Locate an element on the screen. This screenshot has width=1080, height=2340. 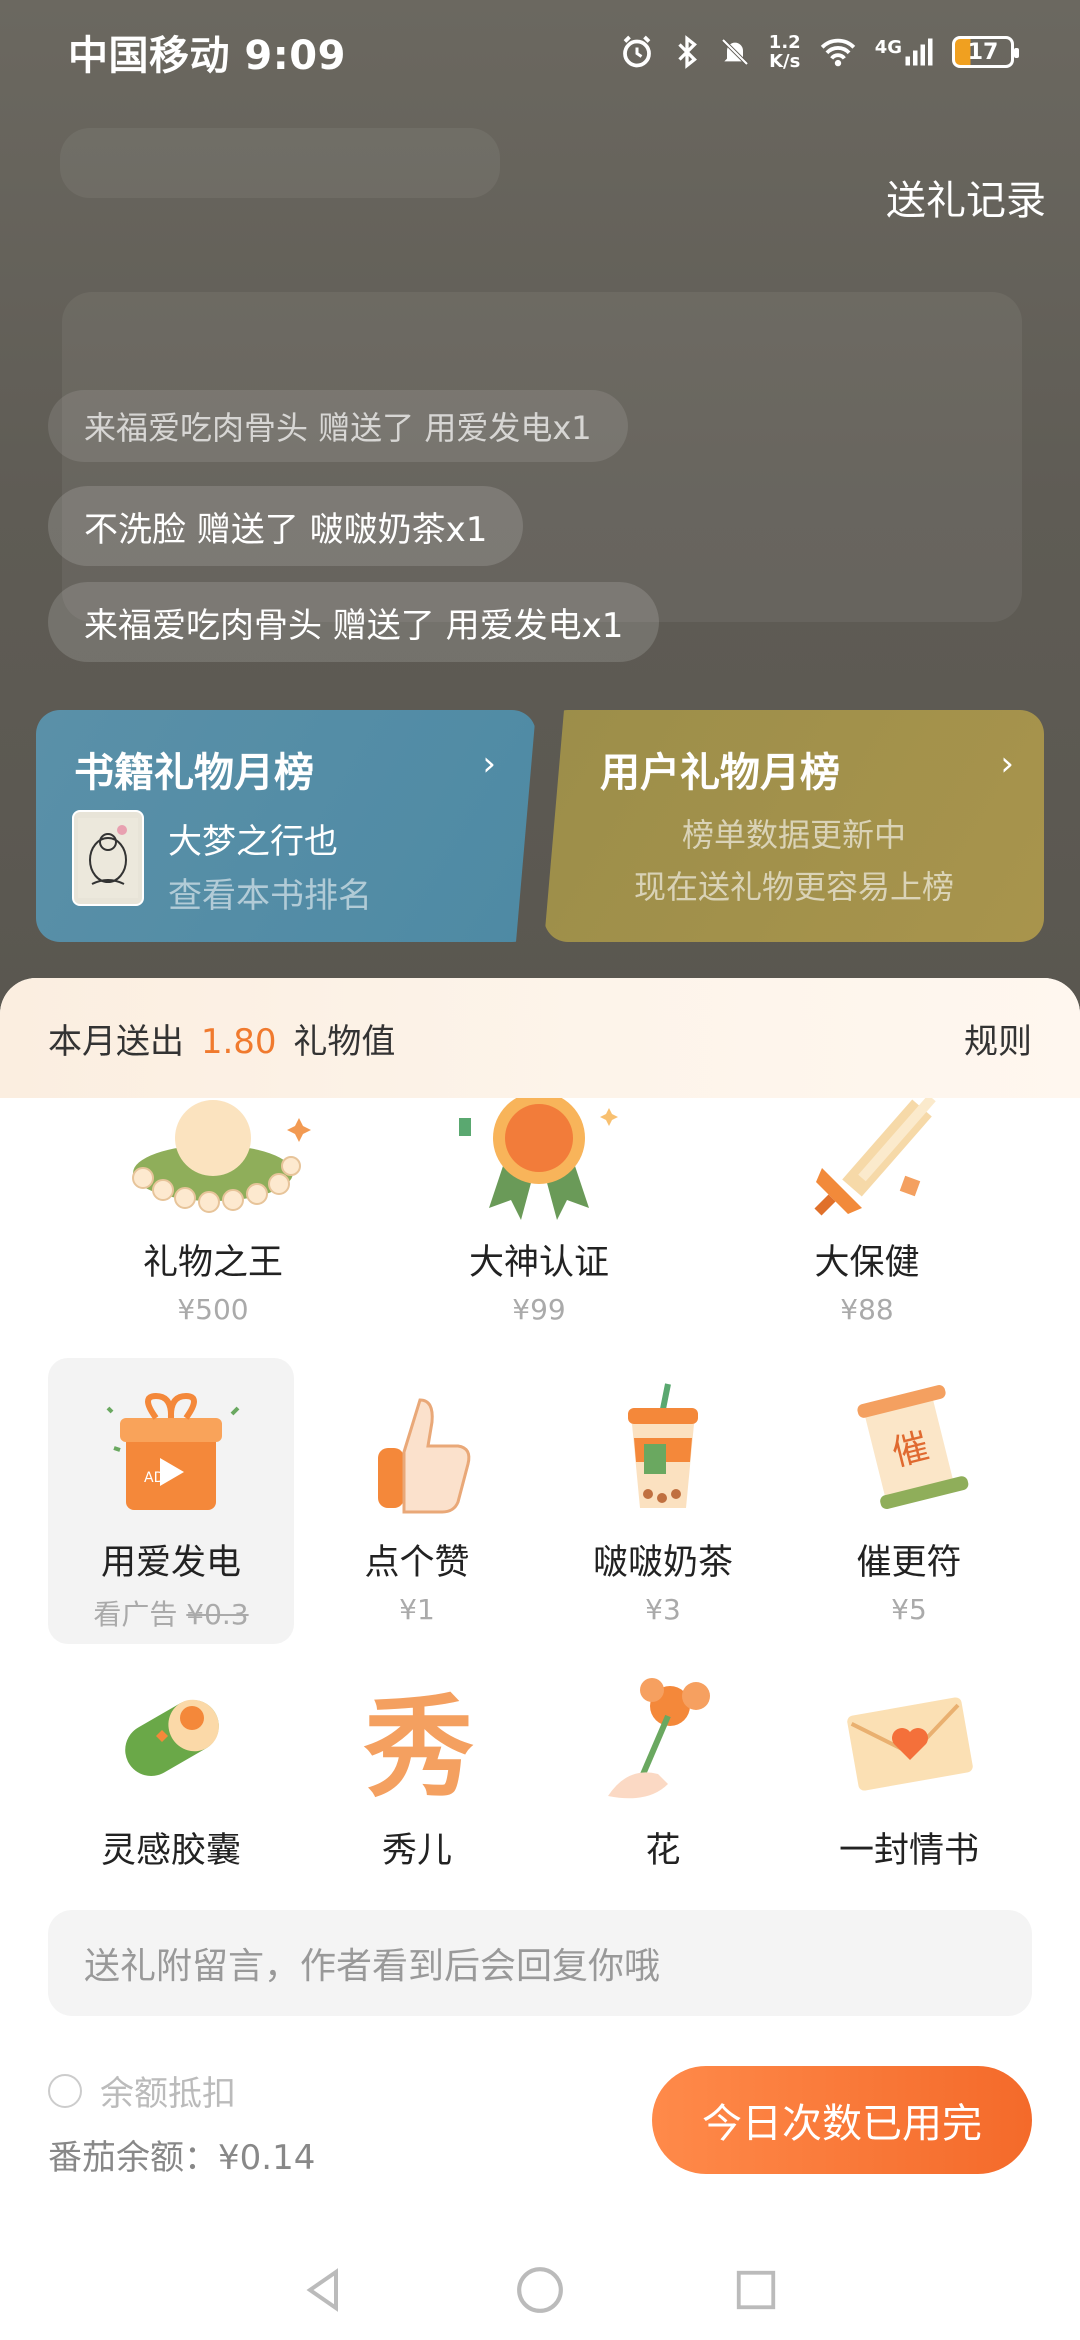
mute-bell-icon is located at coordinates (735, 52).